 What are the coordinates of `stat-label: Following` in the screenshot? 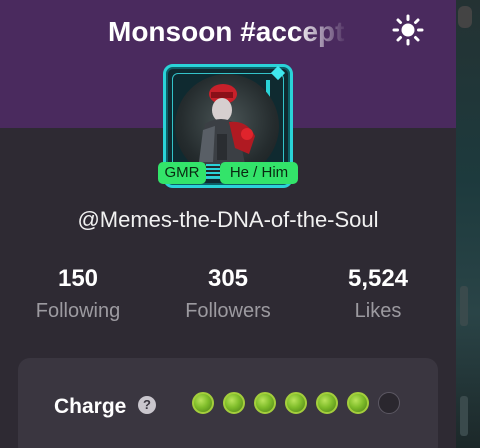 It's located at (78, 311).